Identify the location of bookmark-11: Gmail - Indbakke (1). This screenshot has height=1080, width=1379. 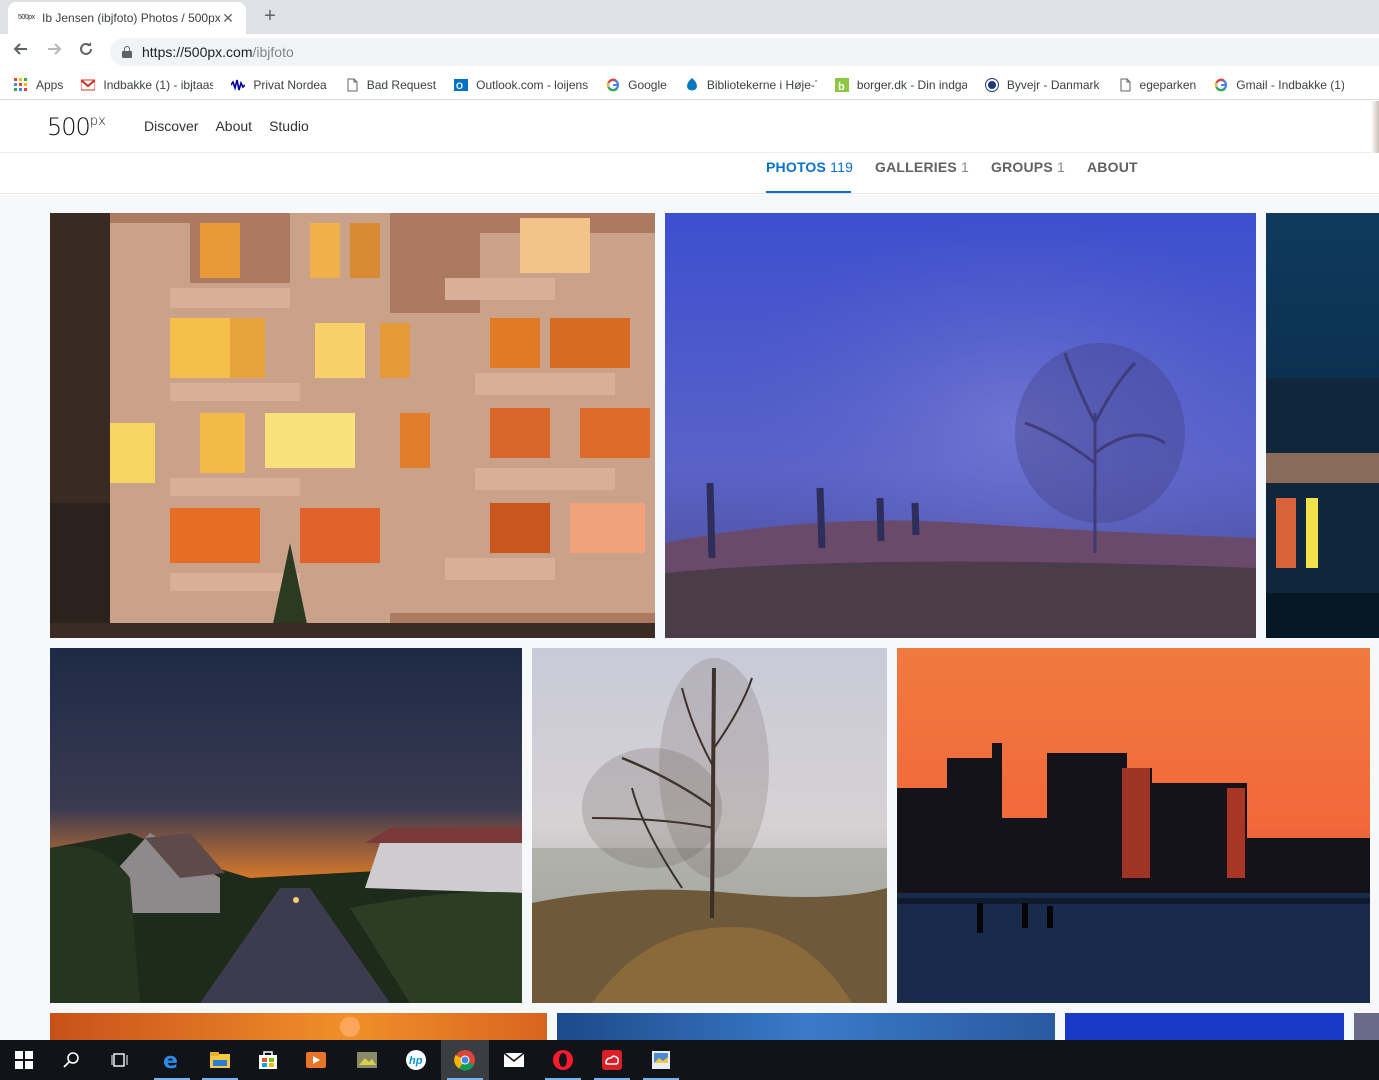
(1279, 85).